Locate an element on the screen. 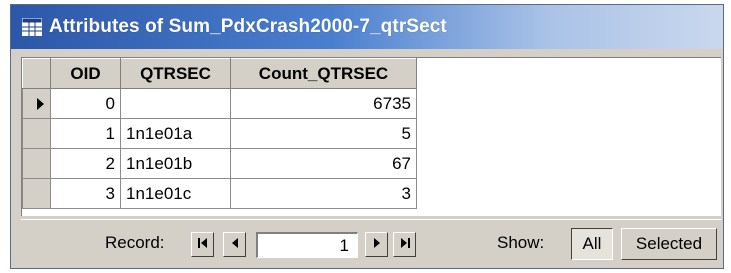 This screenshot has height=273, width=731. first-record-icon is located at coordinates (203, 245).